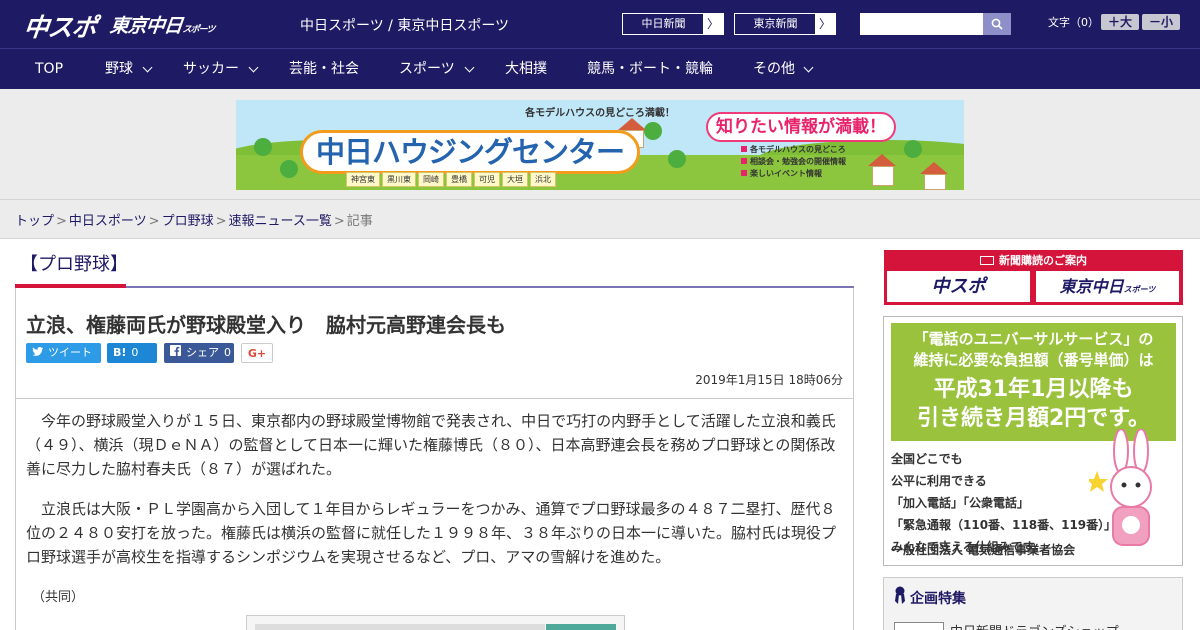 The height and width of the screenshot is (630, 1200). I want to click on nav-item-top: TOP, so click(49, 69).